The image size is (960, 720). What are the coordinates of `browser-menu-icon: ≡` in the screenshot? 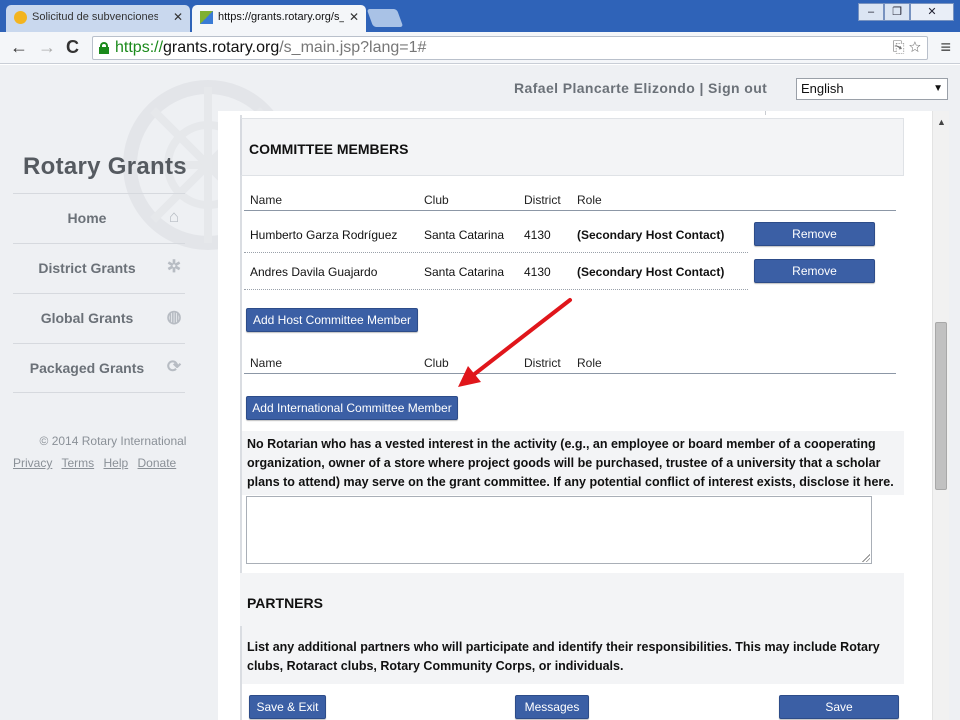 It's located at (945, 47).